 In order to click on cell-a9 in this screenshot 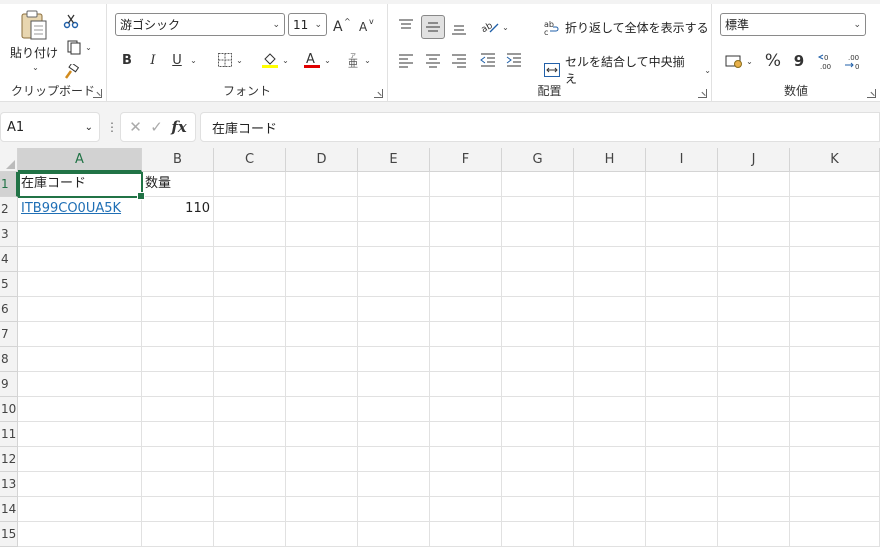, I will do `click(80, 384)`.